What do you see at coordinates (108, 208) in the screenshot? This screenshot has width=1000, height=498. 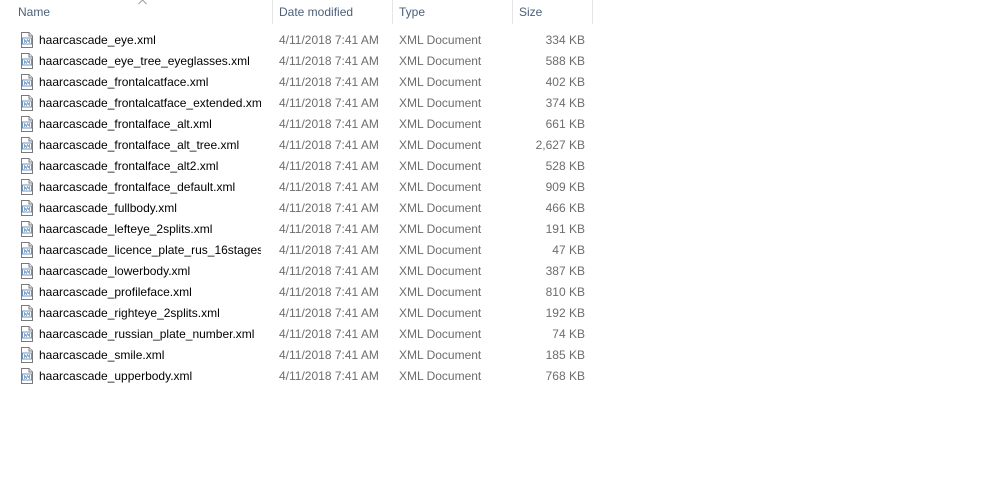 I see `file-name: haarcascade_fullbody.xml` at bounding box center [108, 208].